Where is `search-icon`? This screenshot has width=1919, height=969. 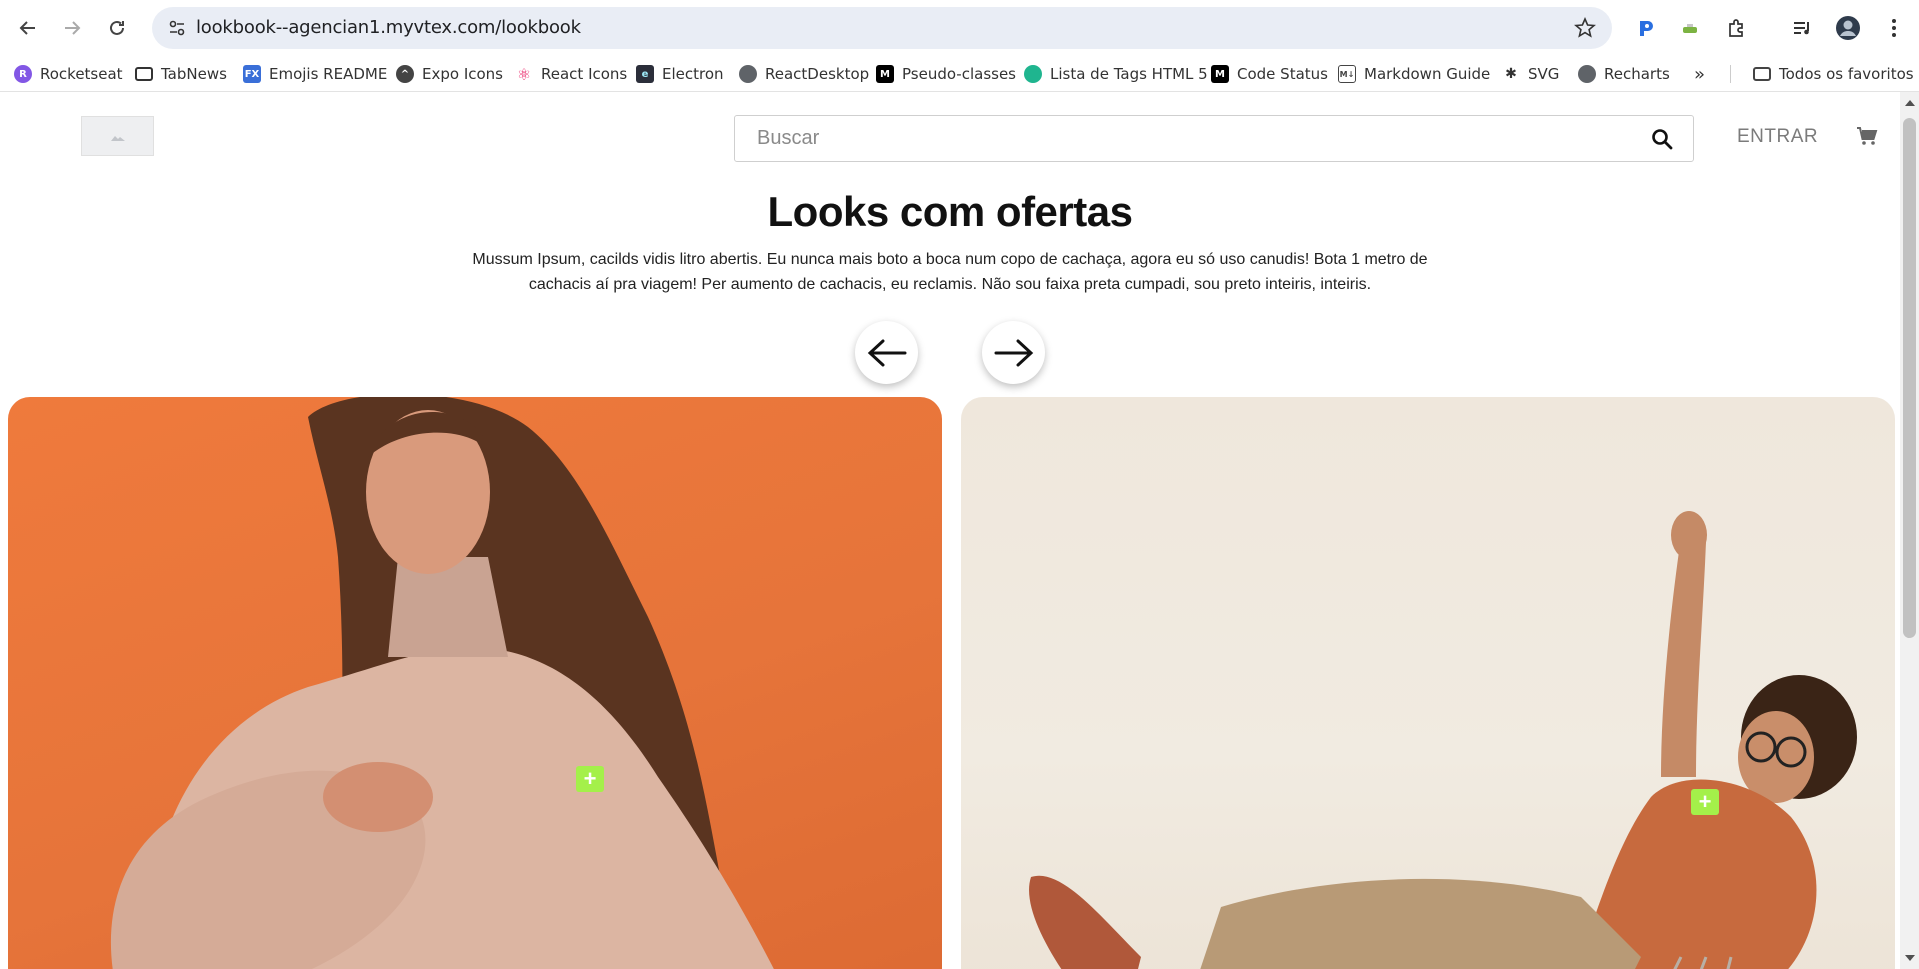
search-icon is located at coordinates (1662, 141).